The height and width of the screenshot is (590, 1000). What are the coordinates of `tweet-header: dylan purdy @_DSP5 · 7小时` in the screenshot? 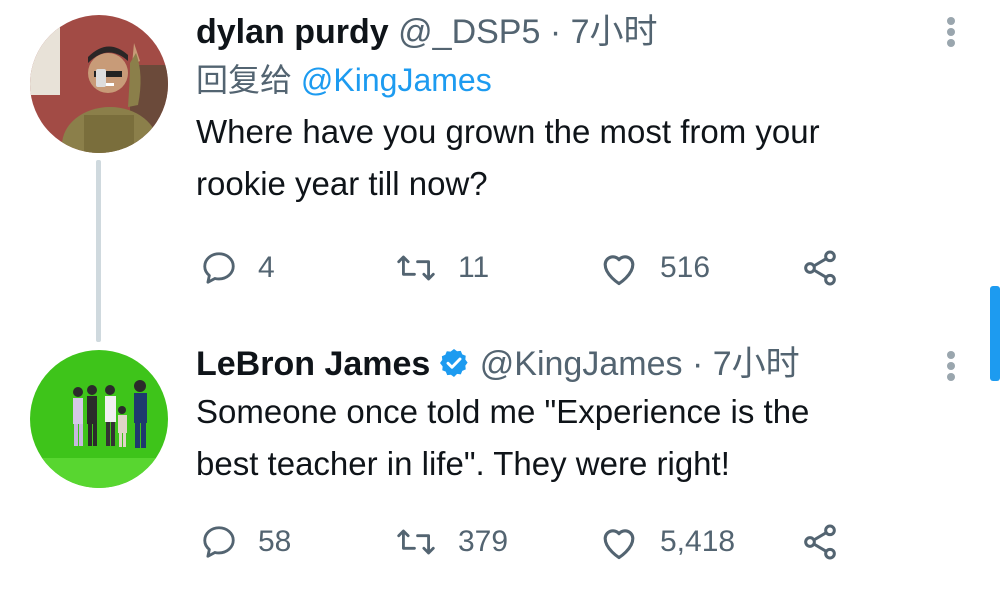 It's located at (563, 32).